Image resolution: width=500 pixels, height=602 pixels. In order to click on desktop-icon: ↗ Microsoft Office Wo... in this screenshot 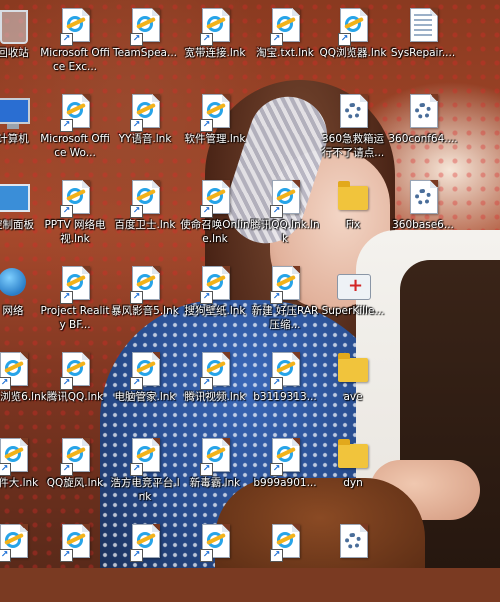, I will do `click(75, 130)`.